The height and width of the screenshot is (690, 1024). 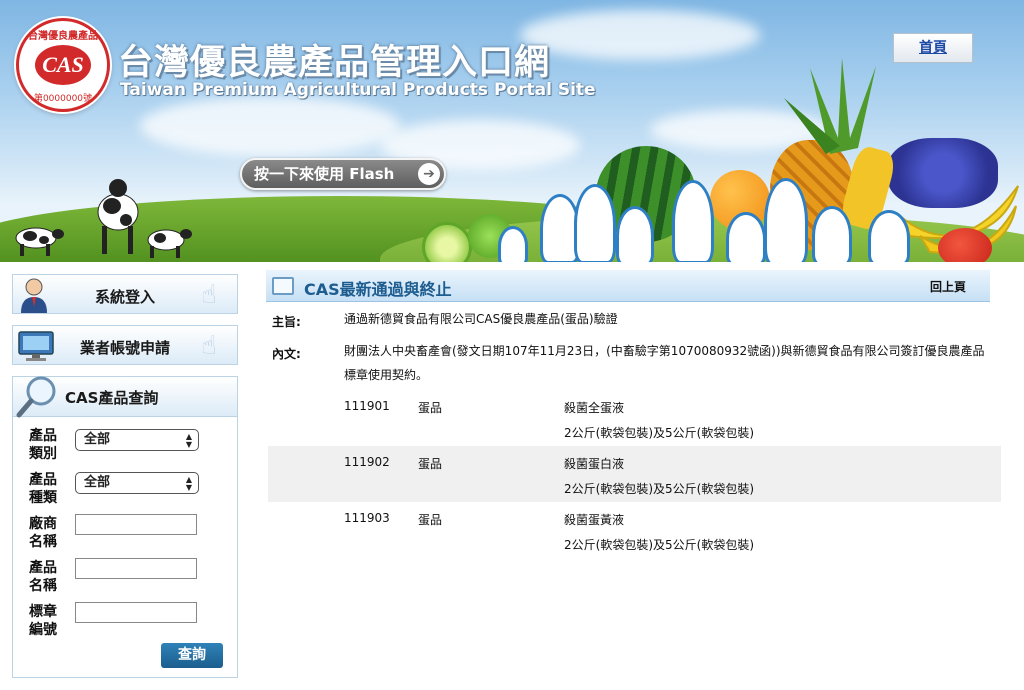 What do you see at coordinates (63, 36) in the screenshot?
I see `logo-ring-text: 台灣優良農產品` at bounding box center [63, 36].